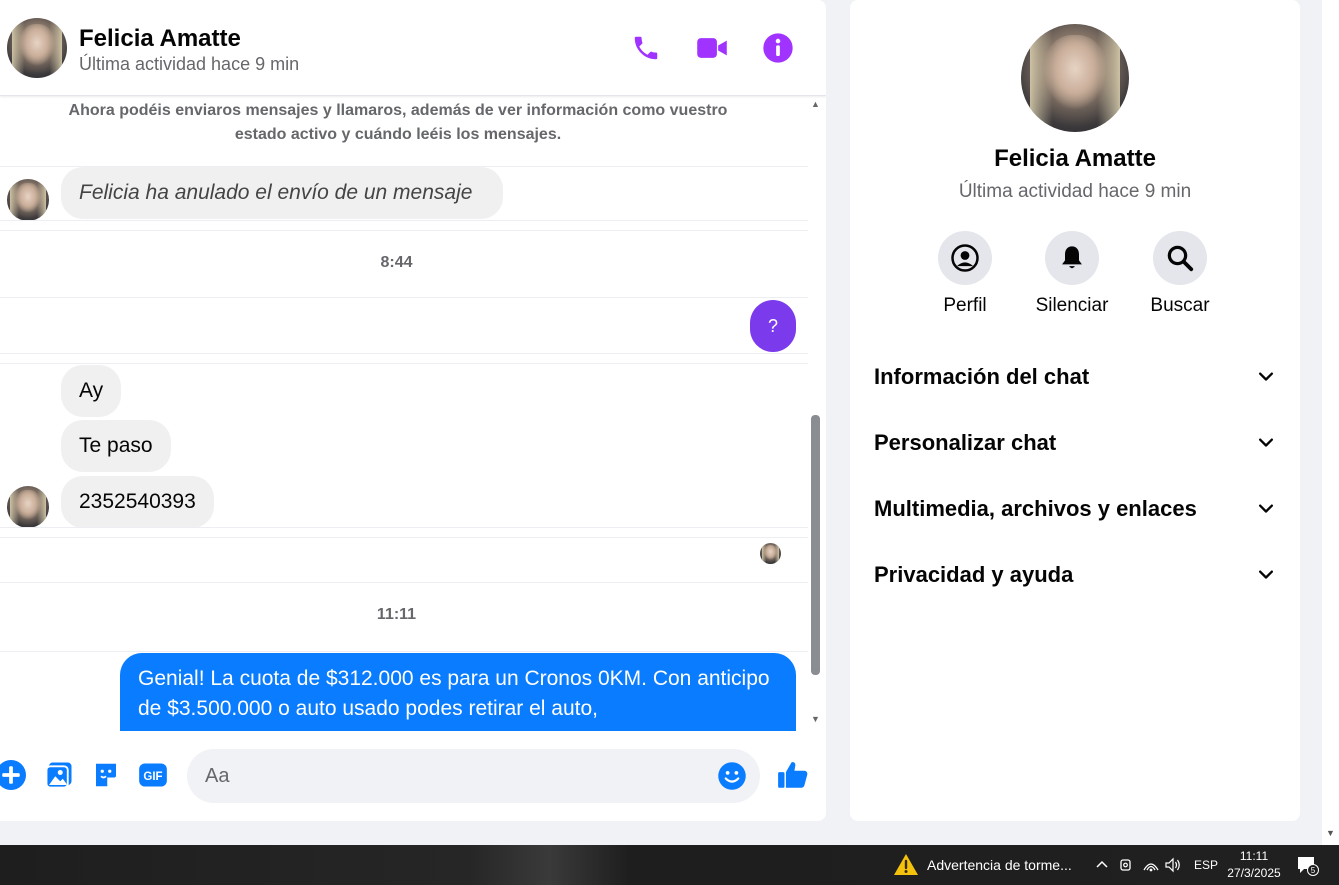 The image size is (1339, 885). I want to click on profile-icon, so click(965, 258).